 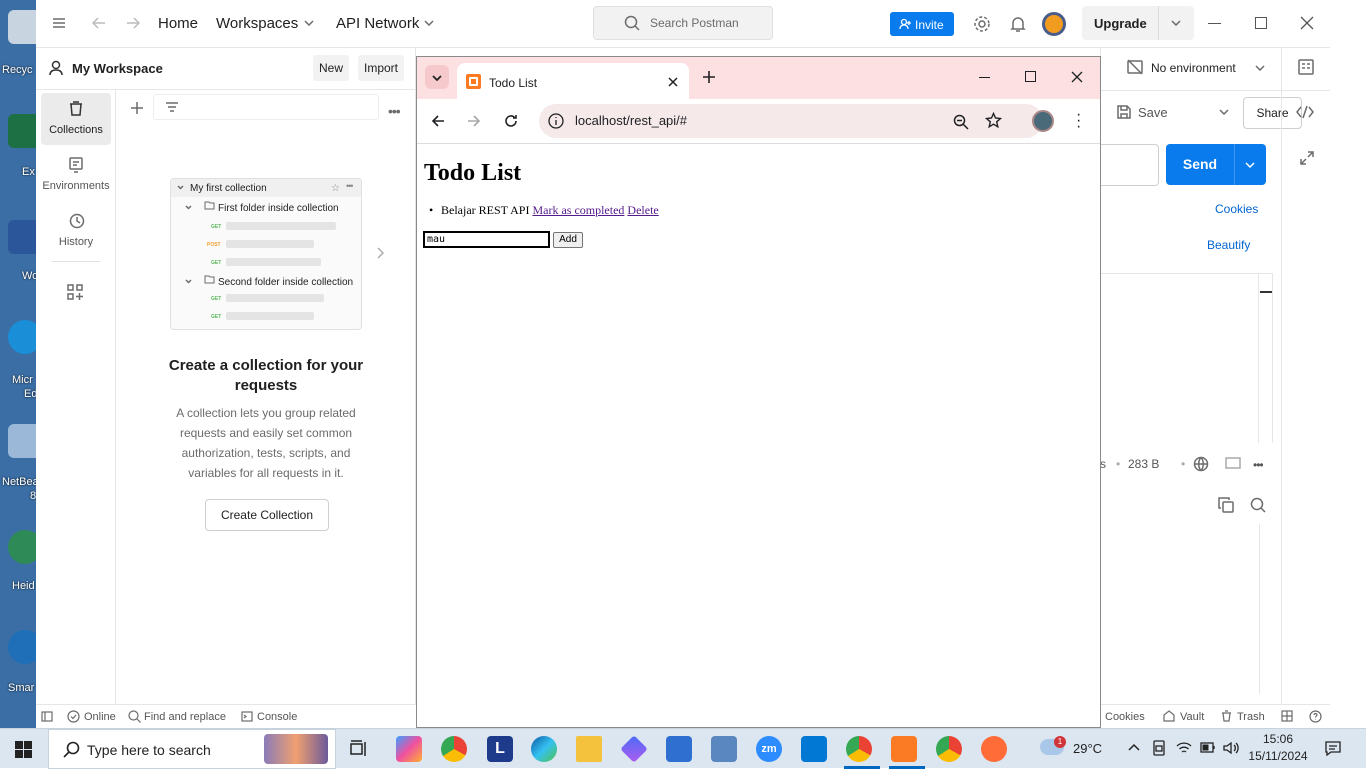 What do you see at coordinates (544, 749) in the screenshot?
I see `edge-icon` at bounding box center [544, 749].